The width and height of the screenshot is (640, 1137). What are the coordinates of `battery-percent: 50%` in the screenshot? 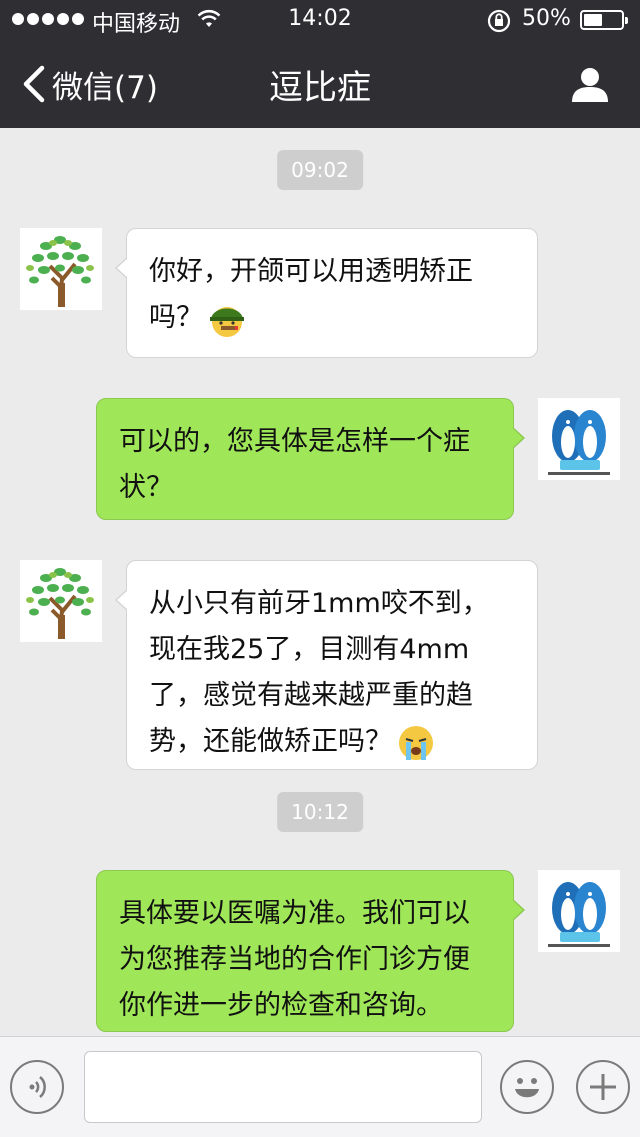 It's located at (546, 18).